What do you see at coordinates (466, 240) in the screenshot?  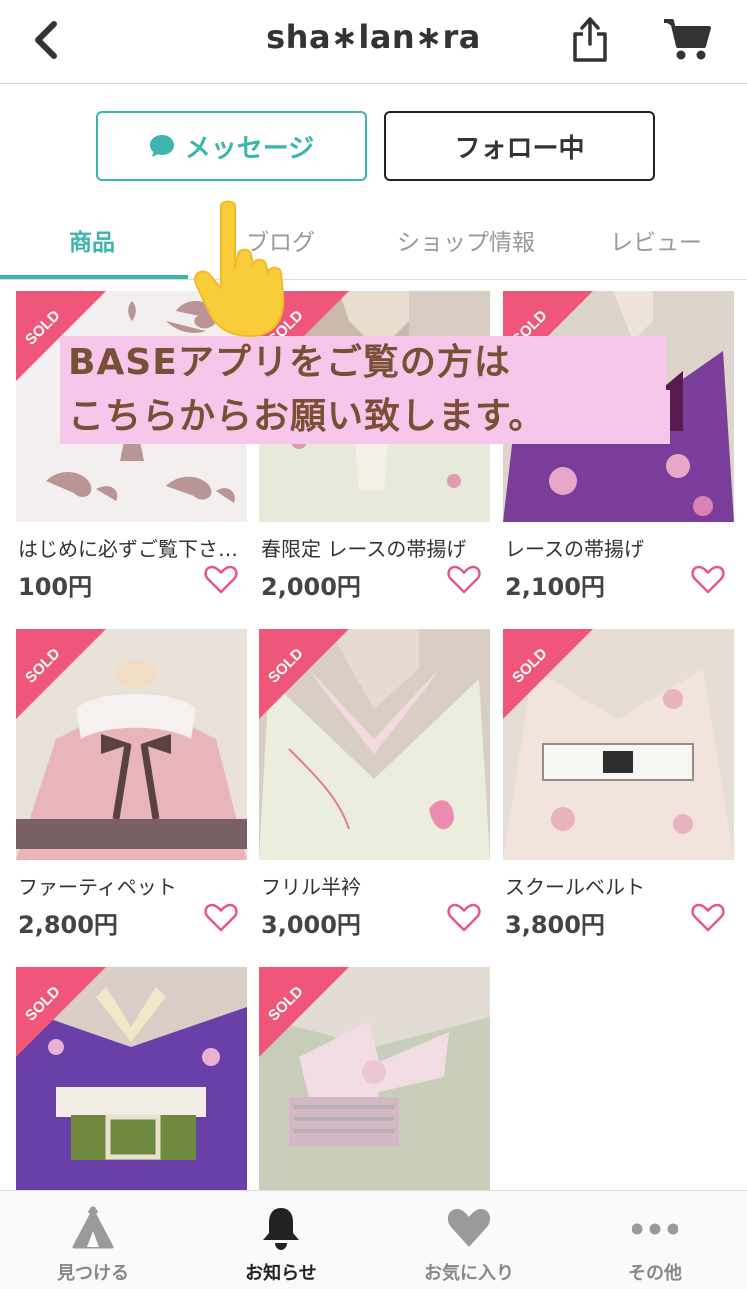 I see `tab-shop-info: ショップ情報` at bounding box center [466, 240].